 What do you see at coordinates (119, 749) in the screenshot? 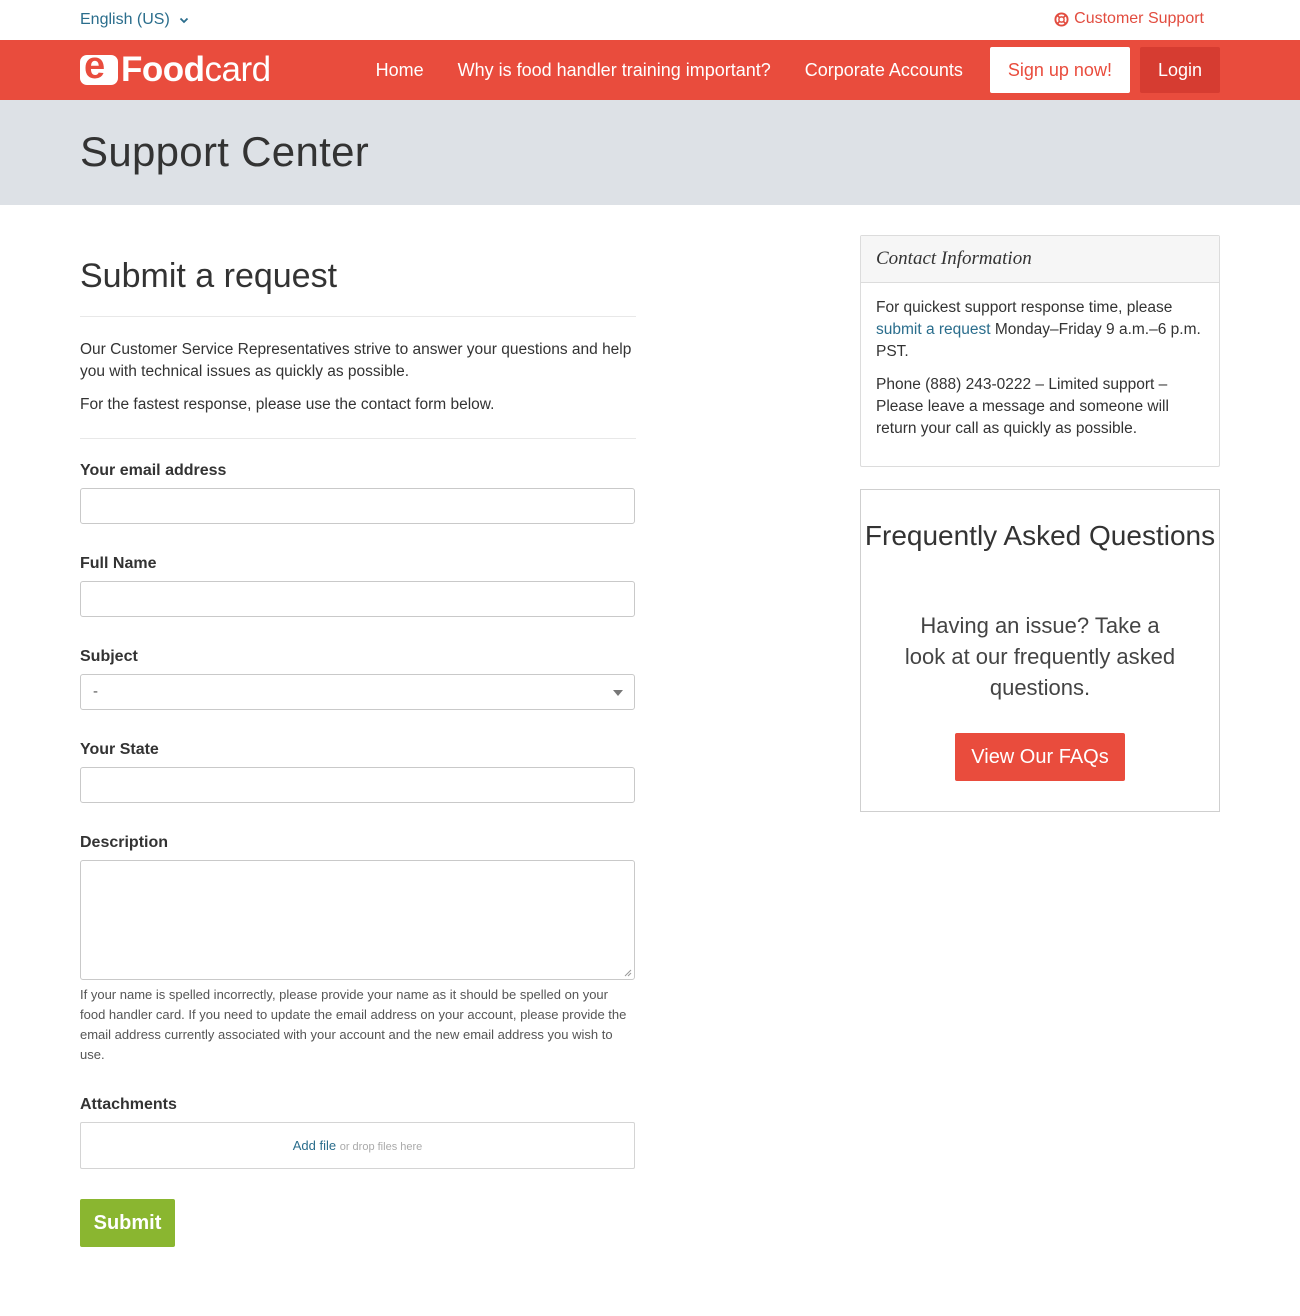
I see `state-label: Your State` at bounding box center [119, 749].